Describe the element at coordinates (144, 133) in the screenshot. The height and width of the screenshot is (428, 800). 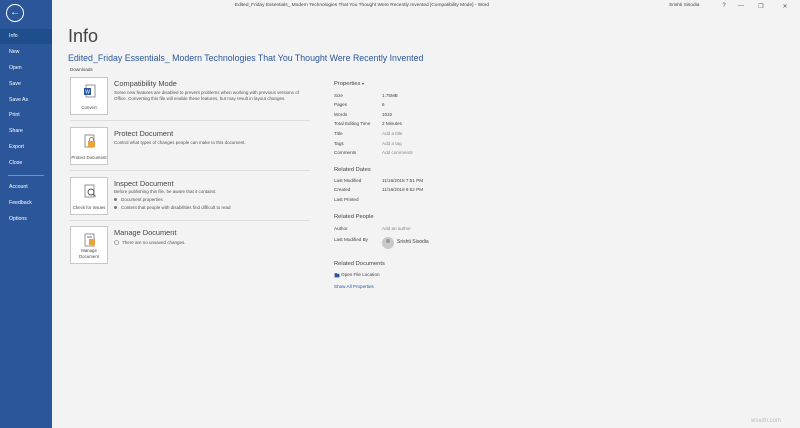
I see `protect-document-title: Protect Document` at that location.